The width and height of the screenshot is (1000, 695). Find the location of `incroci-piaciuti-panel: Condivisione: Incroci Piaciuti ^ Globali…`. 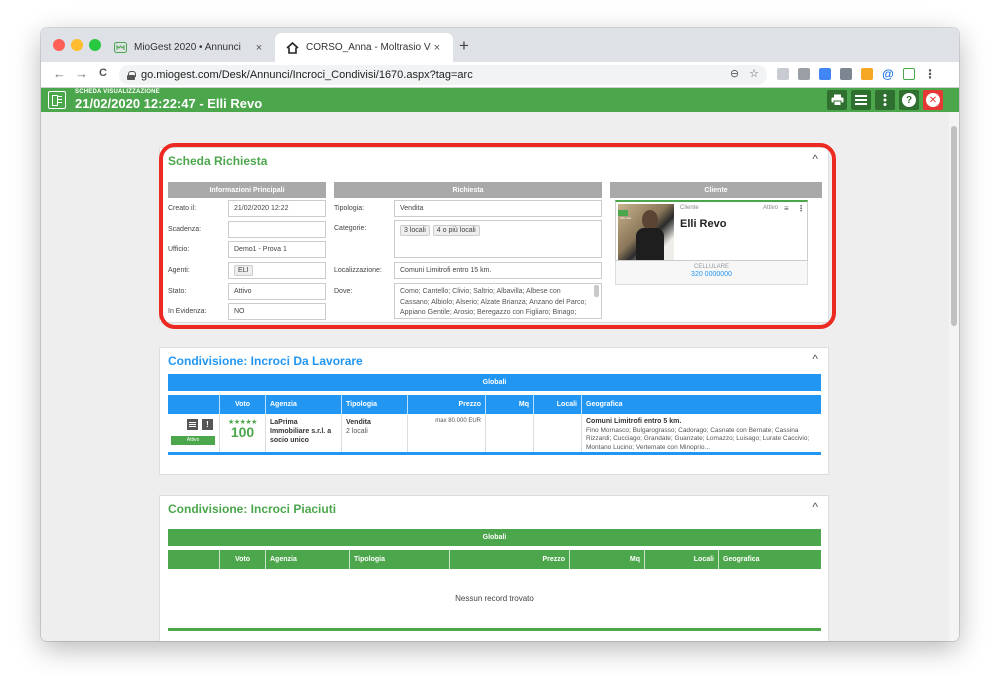

incroci-piaciuti-panel: Condivisione: Incroci Piaciuti ^ Globali… is located at coordinates (494, 568).